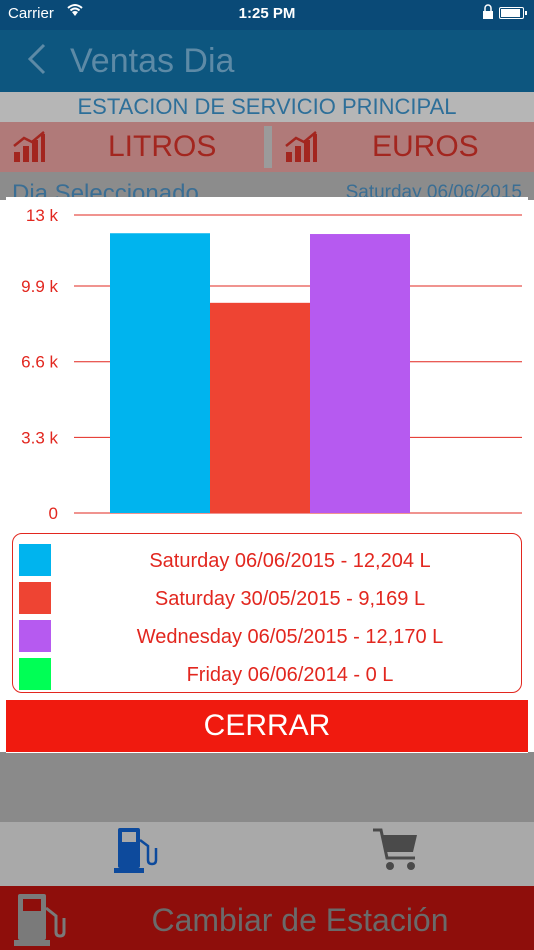 This screenshot has height=950, width=534. I want to click on legend-item: Saturday 06/06/2015 - 12,204 L, so click(268, 561).